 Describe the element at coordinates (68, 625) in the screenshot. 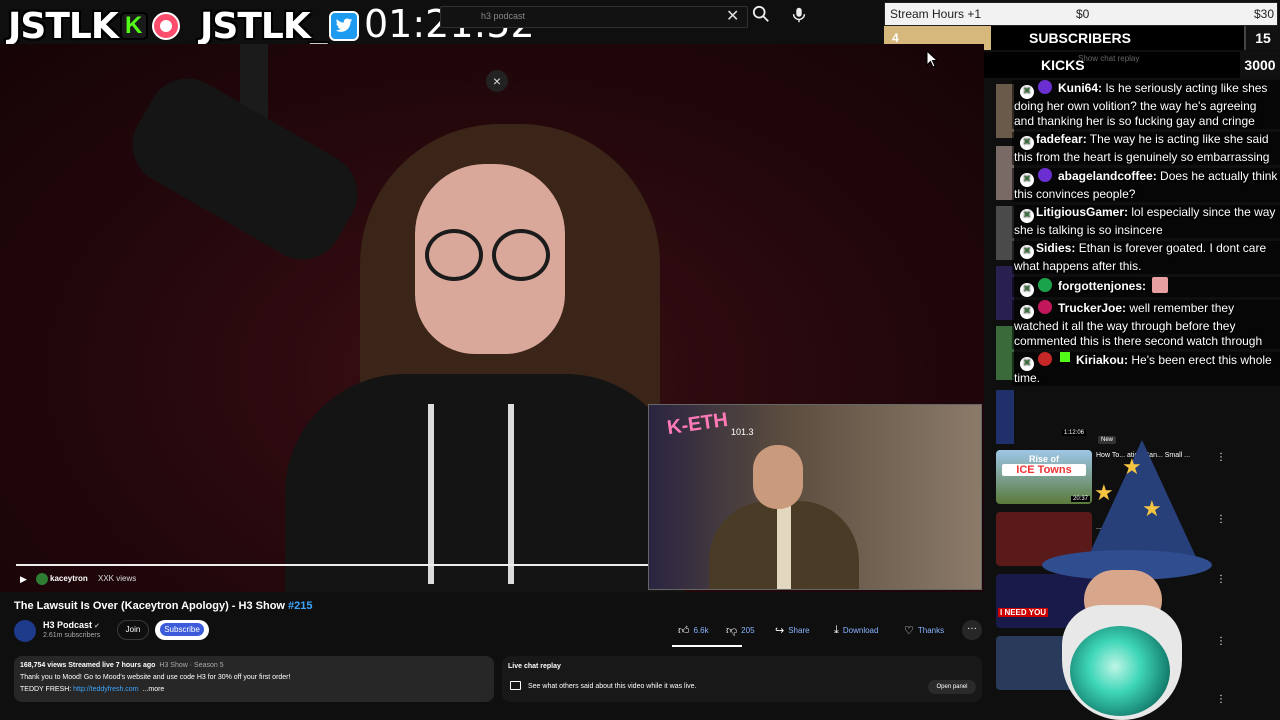

I see `channel-name-text: H3 Podcast` at that location.